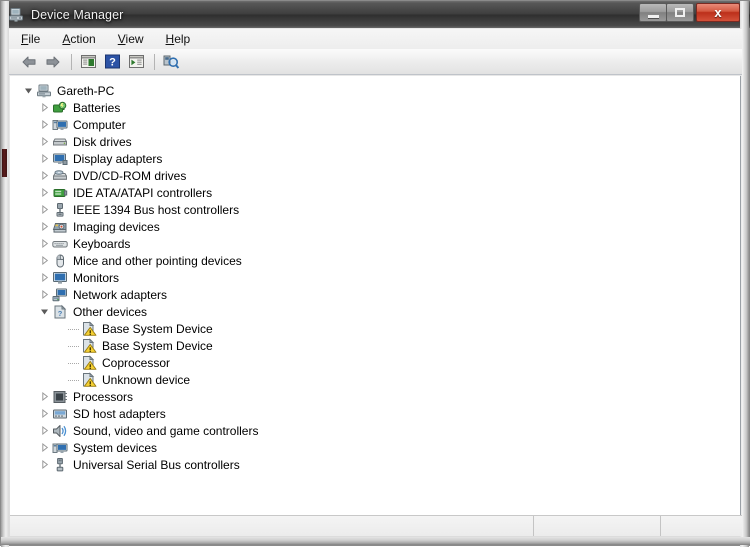  Describe the element at coordinates (103, 396) in the screenshot. I see `tree-node-label: Processors` at that location.